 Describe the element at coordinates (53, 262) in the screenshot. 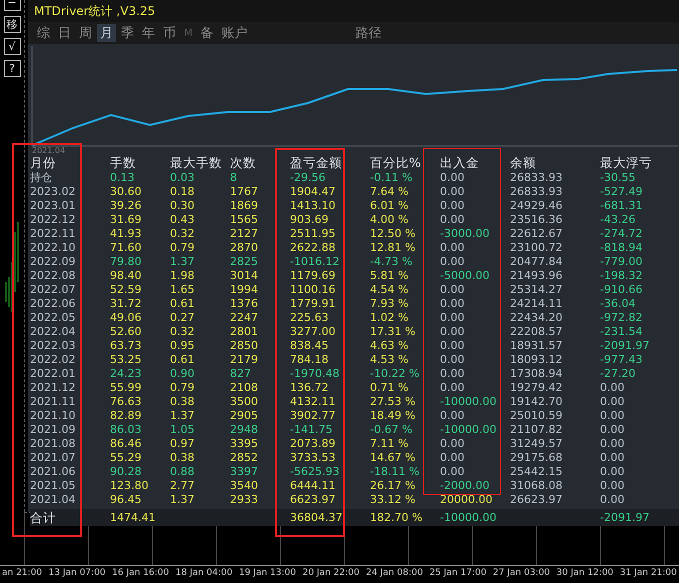

I see `month-cell-text: 2022.09` at that location.